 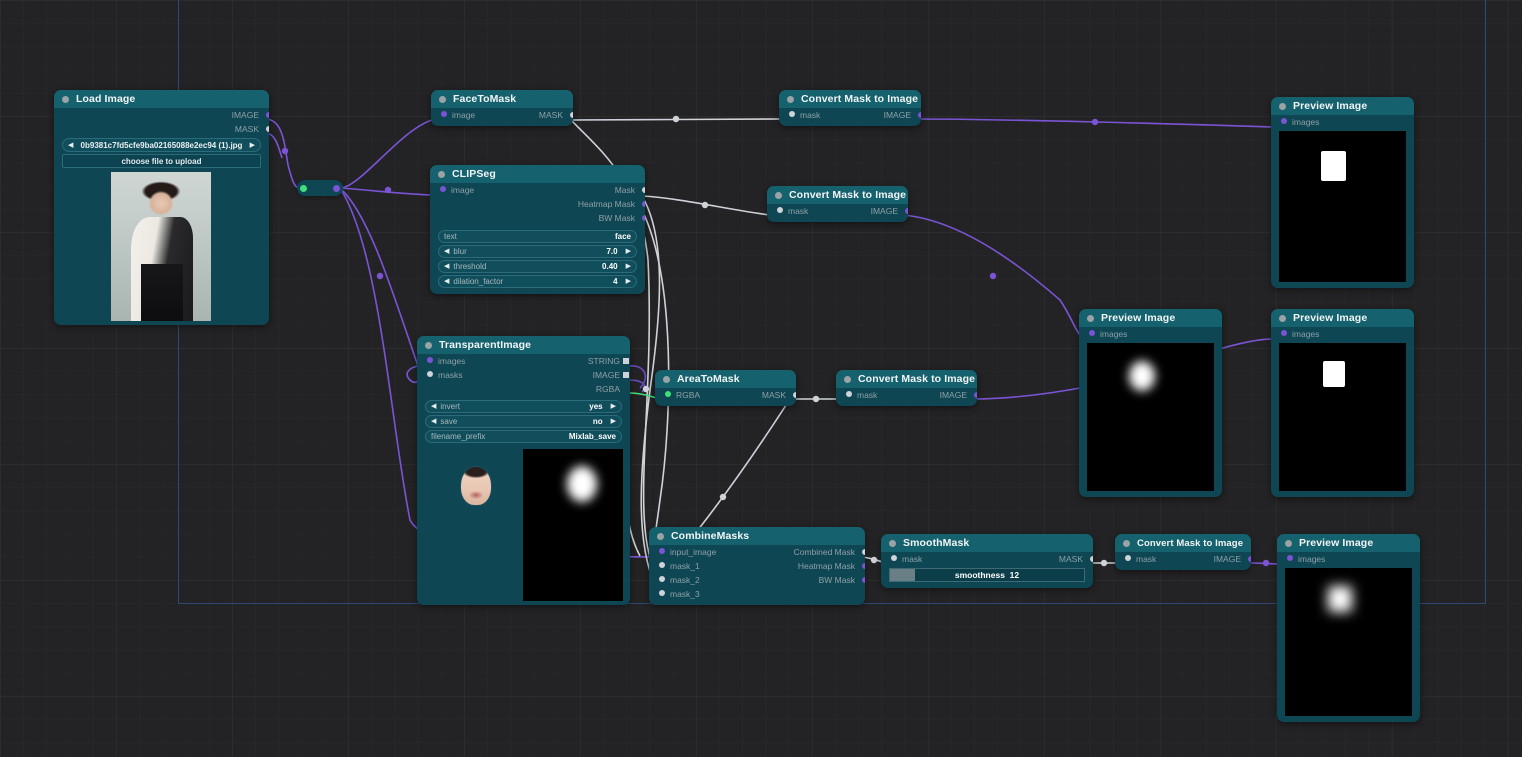 What do you see at coordinates (1150, 403) in the screenshot?
I see `node-preview-image-2: Preview Image images` at bounding box center [1150, 403].